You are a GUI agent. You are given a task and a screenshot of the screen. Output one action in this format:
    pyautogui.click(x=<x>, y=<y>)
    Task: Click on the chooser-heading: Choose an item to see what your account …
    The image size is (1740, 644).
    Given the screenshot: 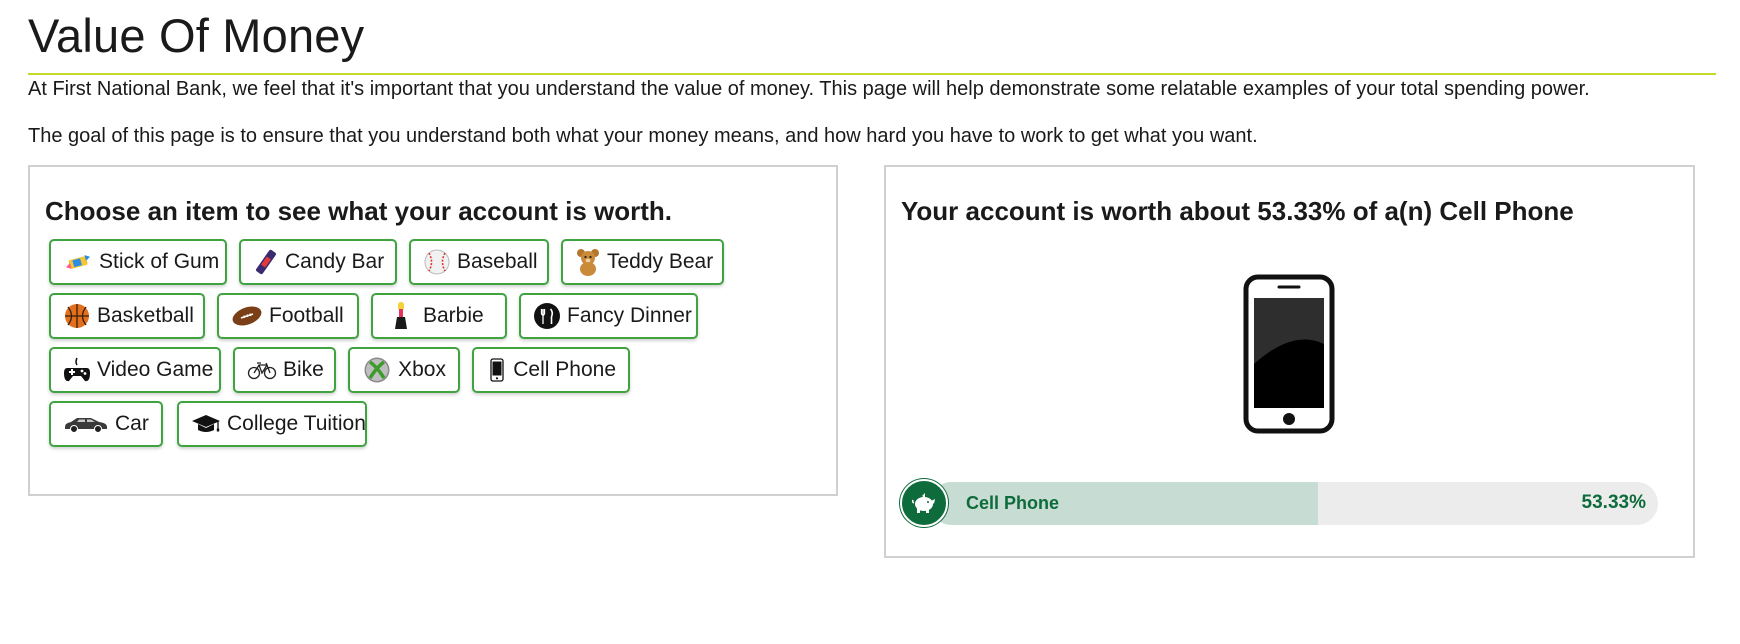 What is the action you would take?
    pyautogui.click(x=358, y=211)
    